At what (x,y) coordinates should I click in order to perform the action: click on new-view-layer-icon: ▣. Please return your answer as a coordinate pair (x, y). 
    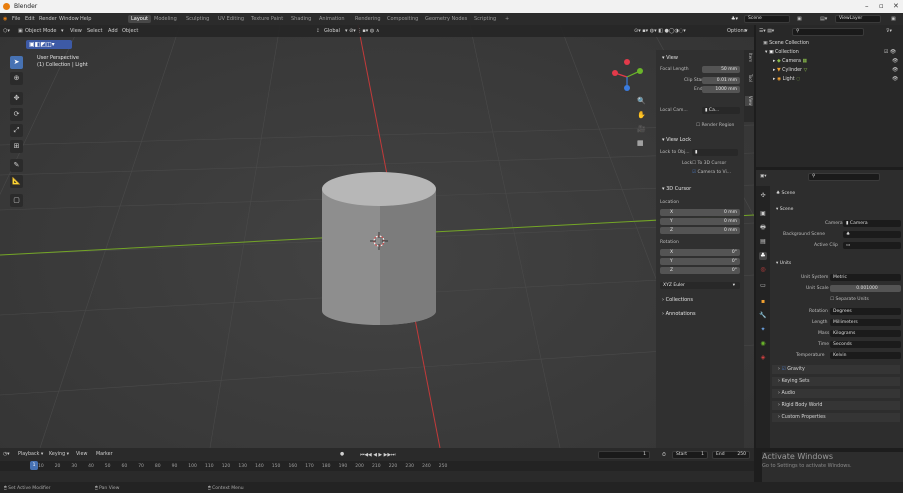
    Looking at the image, I should click on (893, 19).